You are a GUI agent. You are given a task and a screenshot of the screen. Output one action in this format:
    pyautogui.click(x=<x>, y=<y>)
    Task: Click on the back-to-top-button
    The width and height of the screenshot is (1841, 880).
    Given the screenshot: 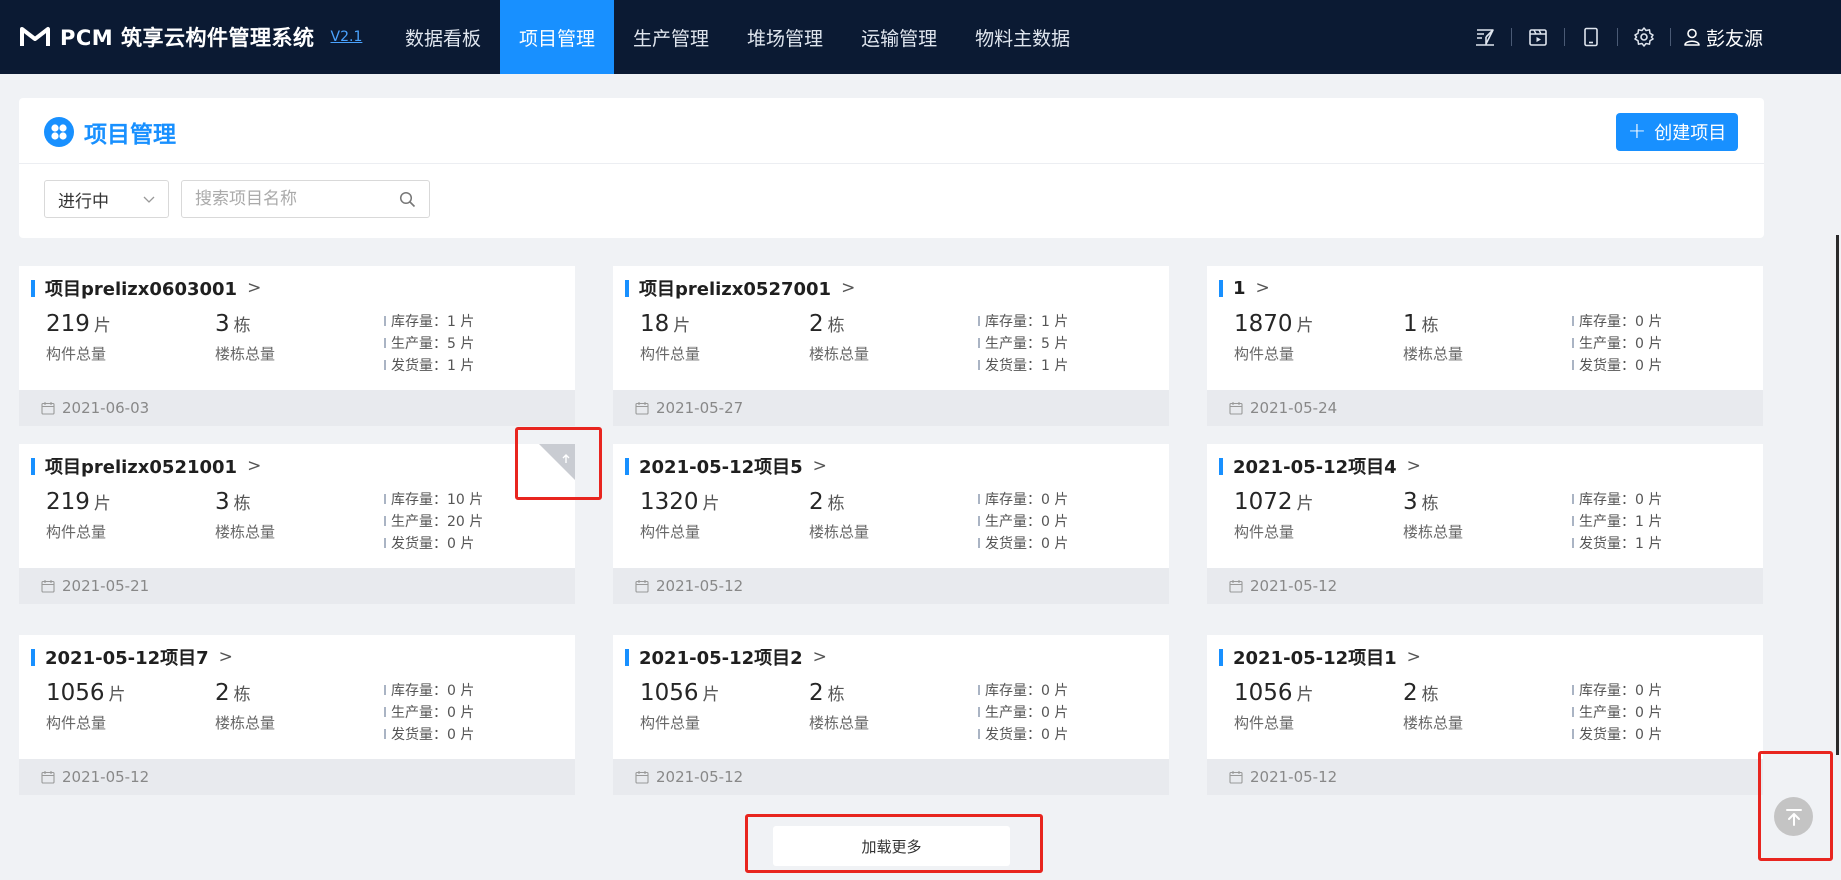 What is the action you would take?
    pyautogui.click(x=1793, y=816)
    